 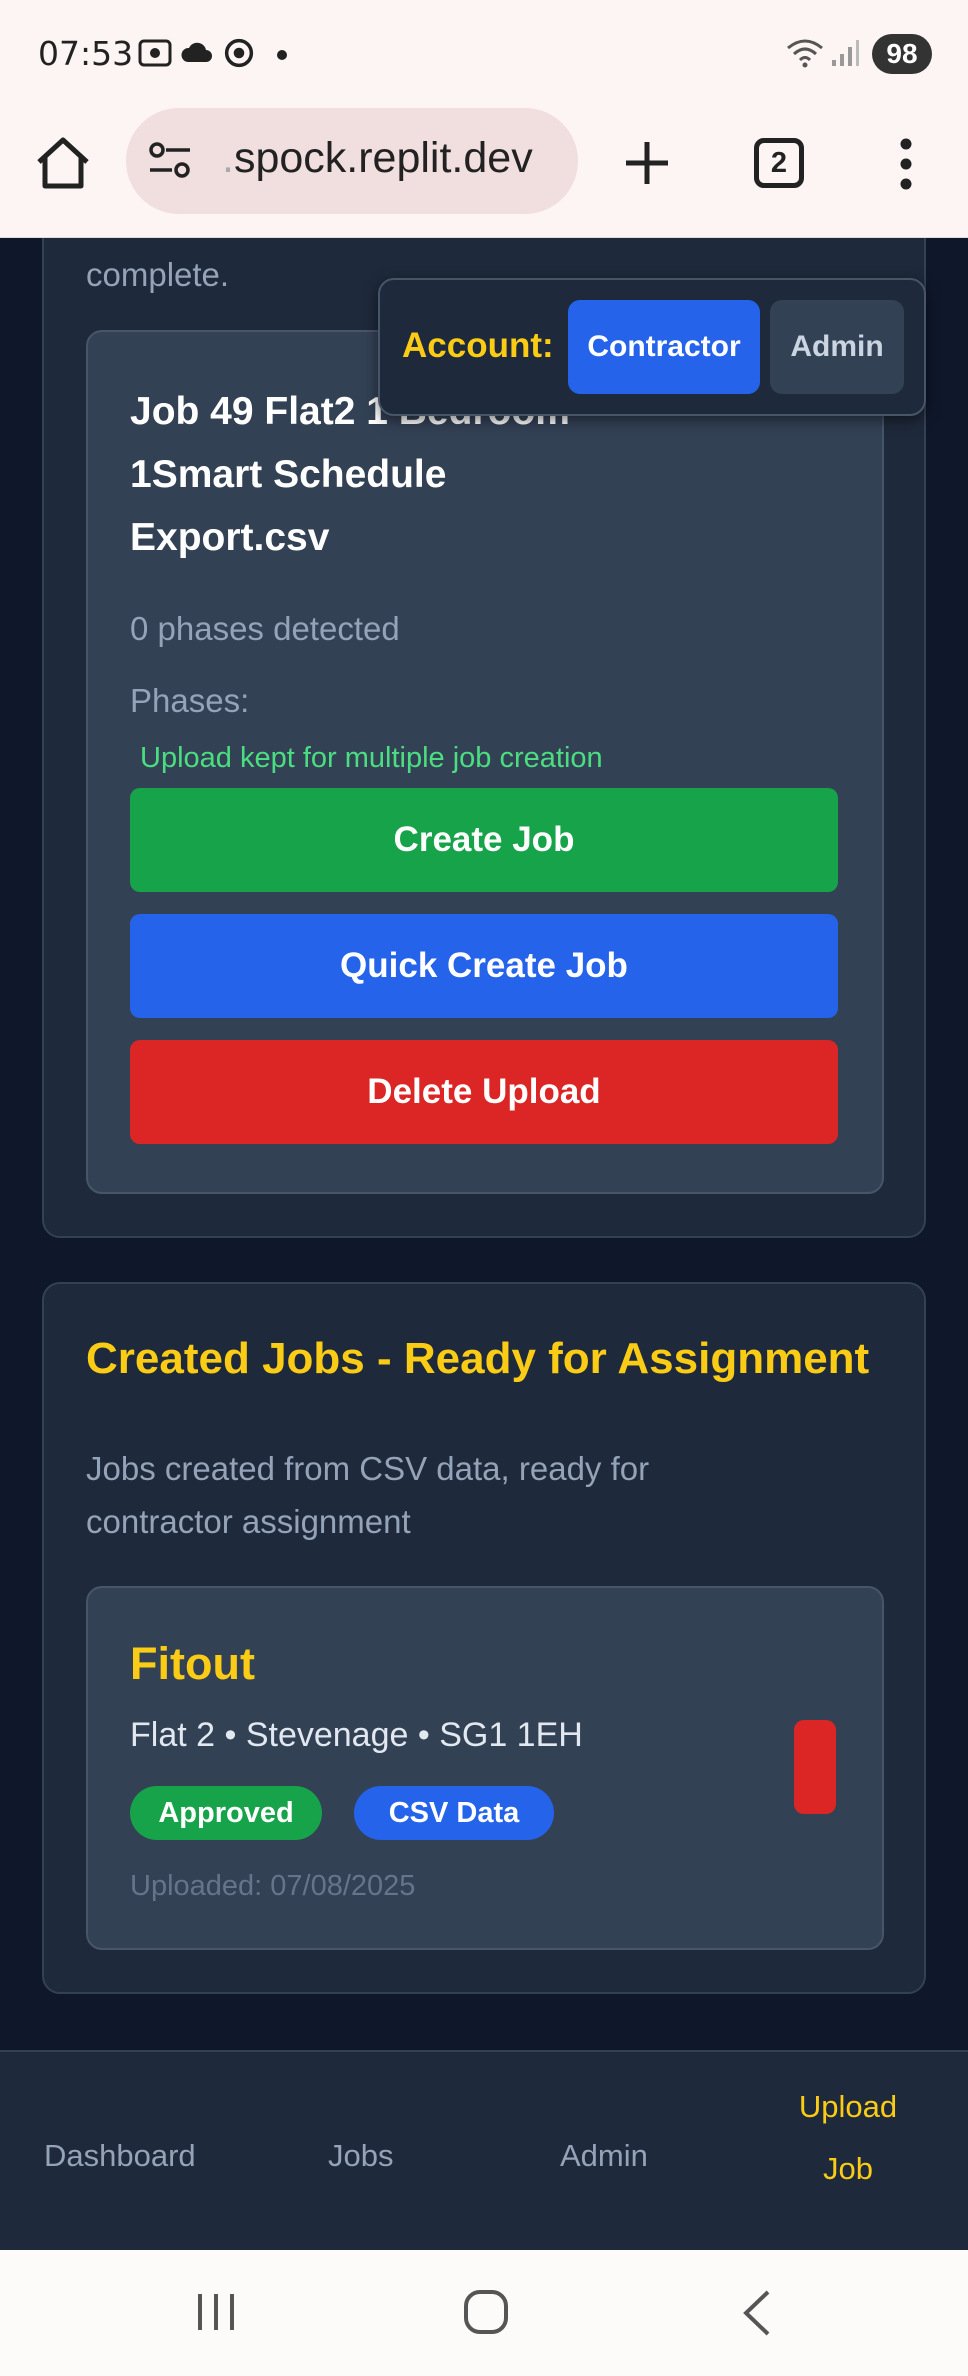 I want to click on notification-dot, so click(x=282, y=55).